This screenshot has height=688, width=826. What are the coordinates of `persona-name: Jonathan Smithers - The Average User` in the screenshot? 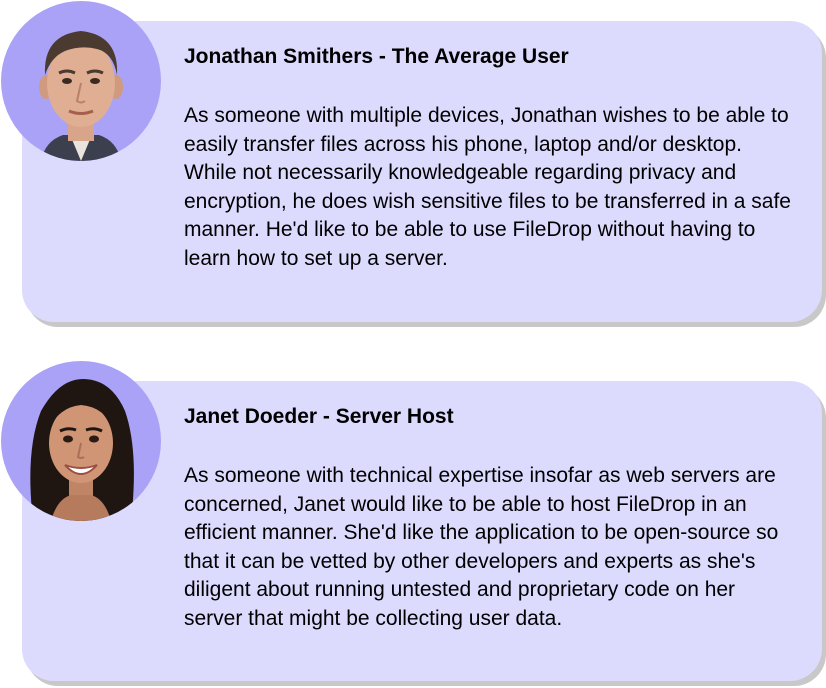 It's located at (376, 56).